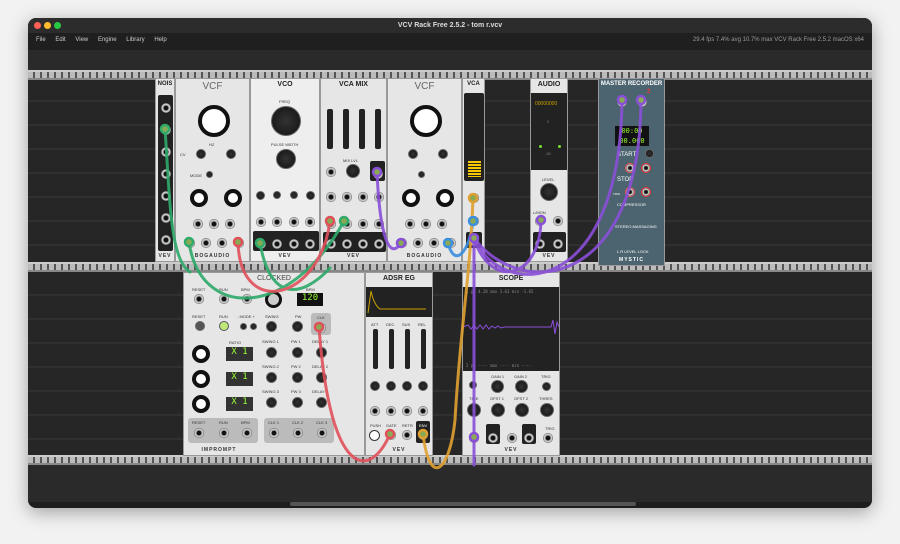  What do you see at coordinates (224, 326) in the screenshot?
I see `run-button` at bounding box center [224, 326].